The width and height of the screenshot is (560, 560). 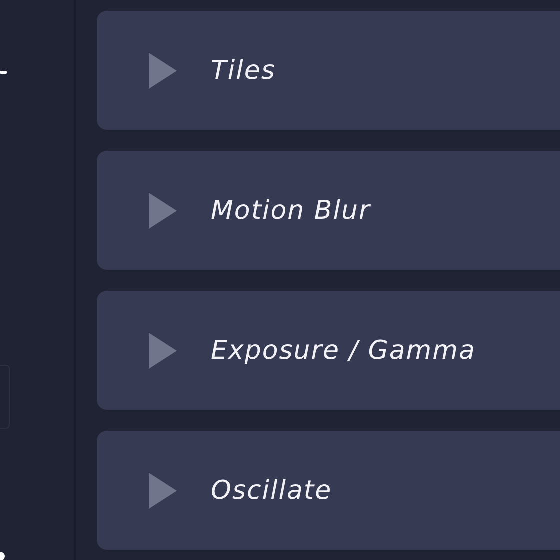 What do you see at coordinates (343, 351) in the screenshot?
I see `section-title: Exposure / Gamma` at bounding box center [343, 351].